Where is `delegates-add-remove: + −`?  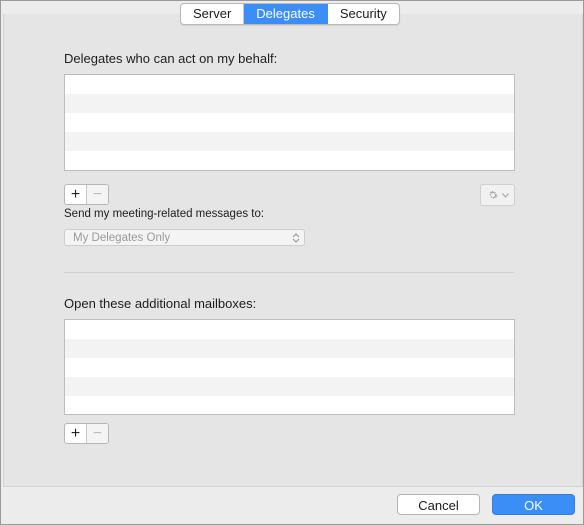
delegates-add-remove: + − is located at coordinates (86, 194).